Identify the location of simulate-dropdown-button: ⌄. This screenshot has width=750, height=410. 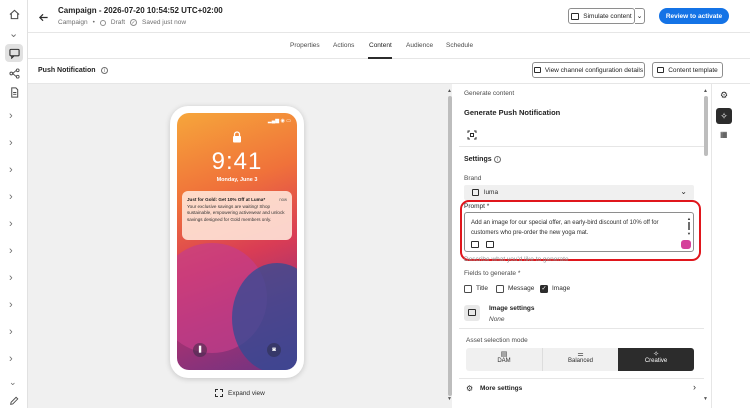
(640, 16).